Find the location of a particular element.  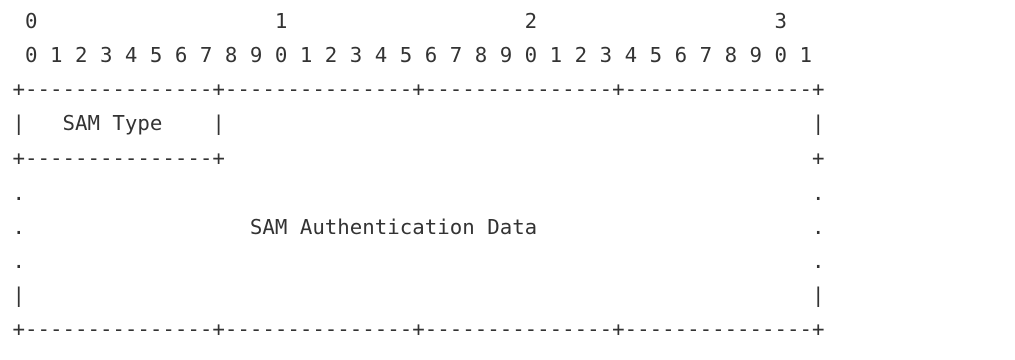

auth-data-label-row: . SAM Authentication Data . is located at coordinates (412, 227).